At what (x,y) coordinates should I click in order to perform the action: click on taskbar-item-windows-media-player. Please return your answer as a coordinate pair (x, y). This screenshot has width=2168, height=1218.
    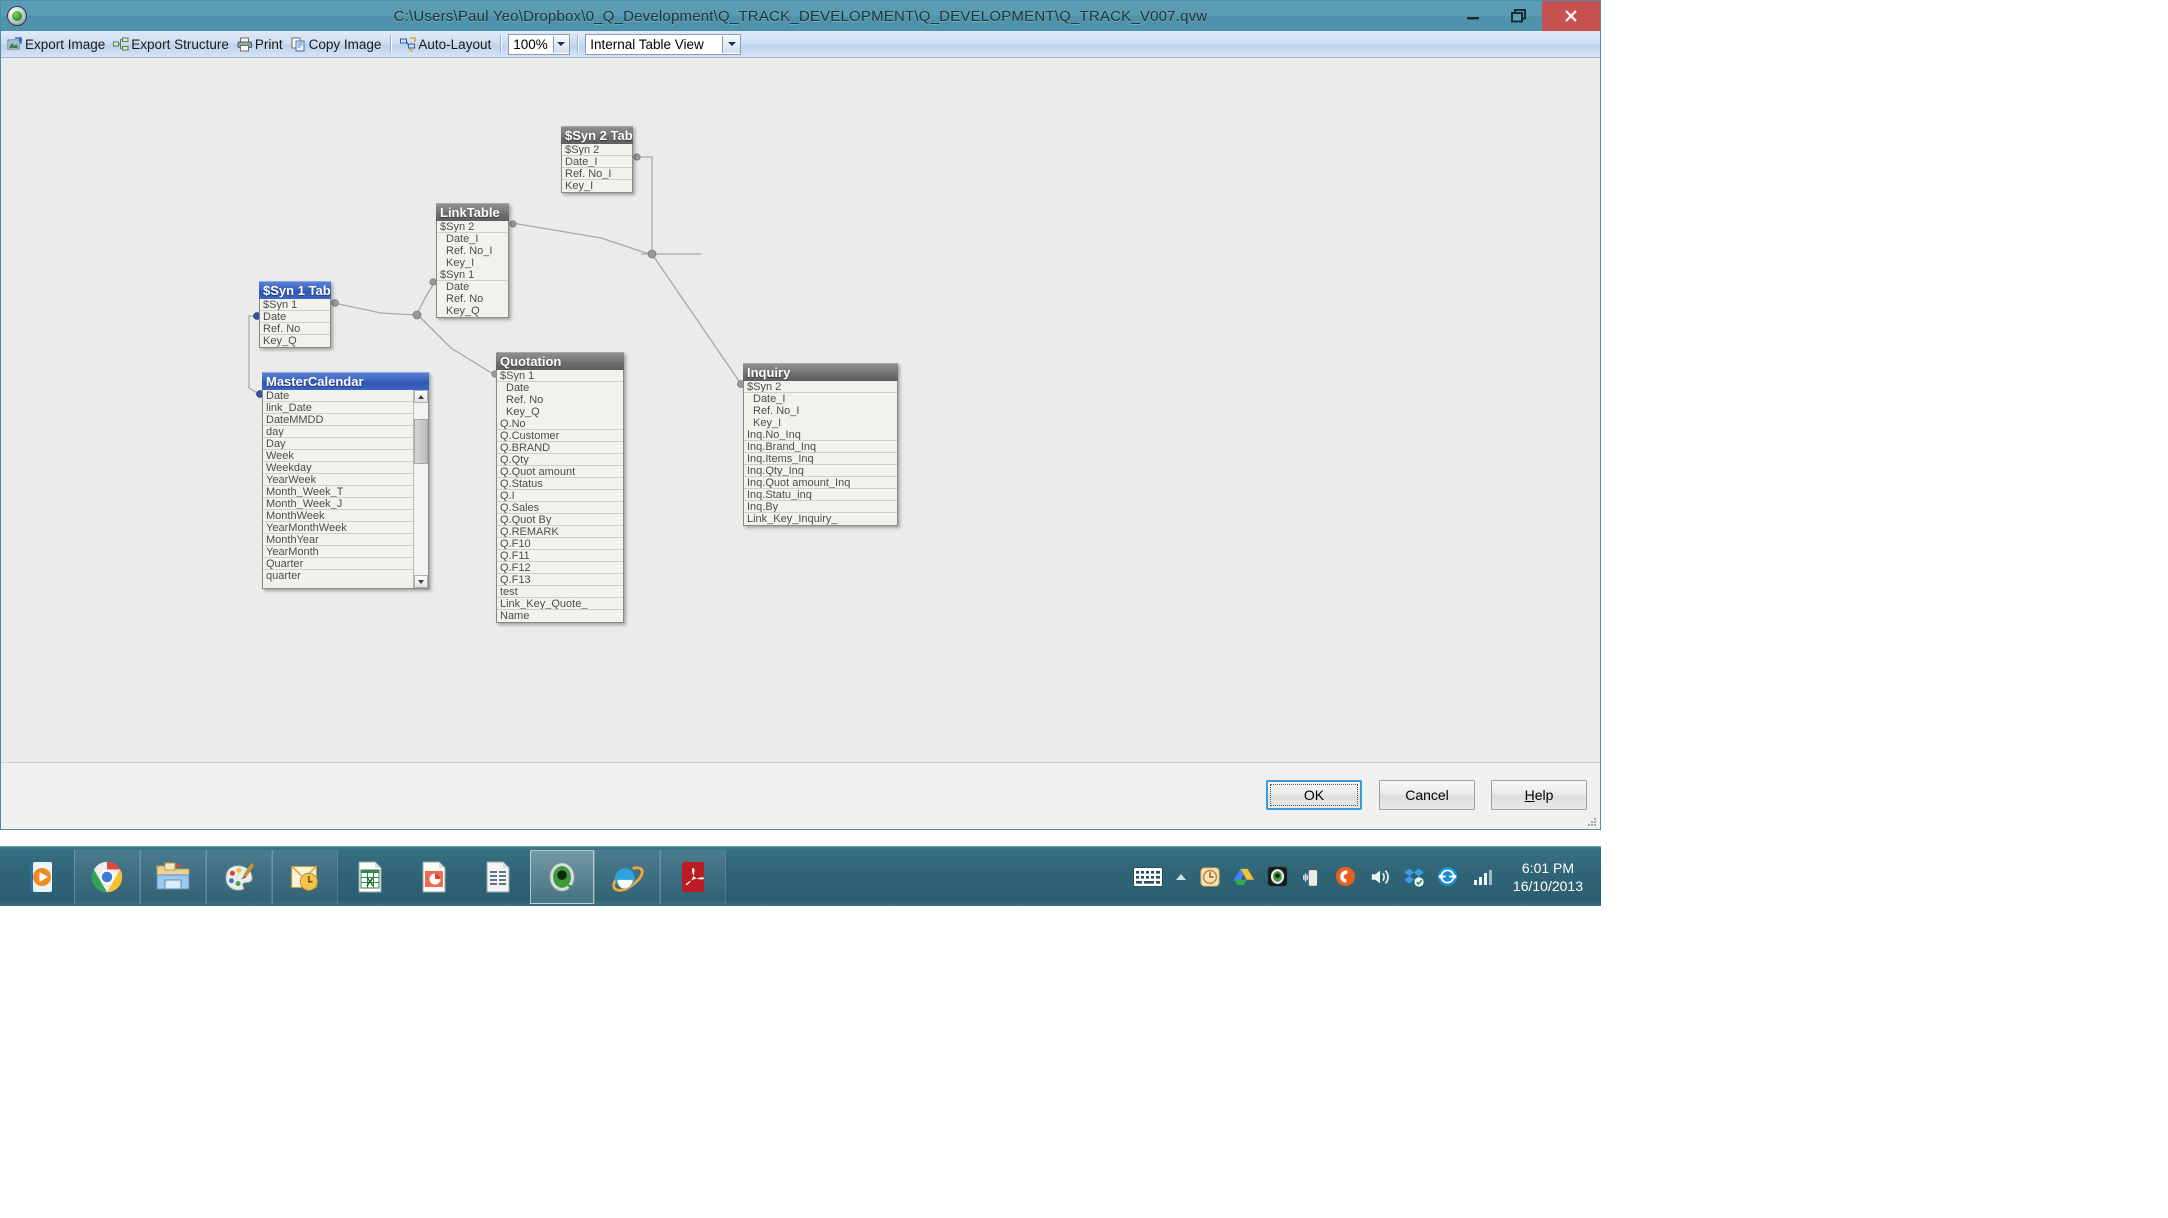
    Looking at the image, I should click on (42, 877).